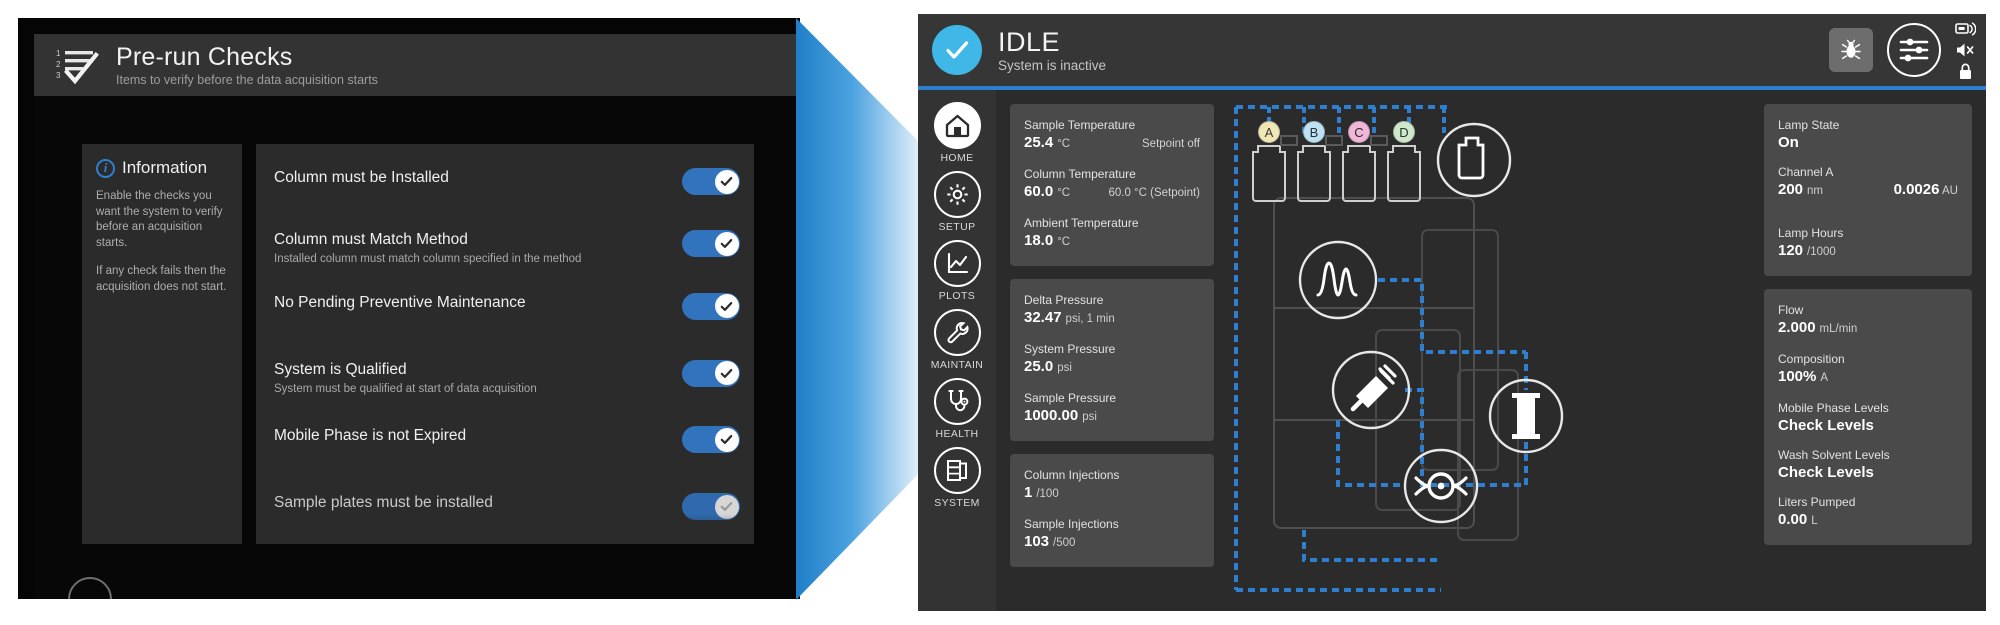  What do you see at coordinates (957, 158) in the screenshot?
I see `sidebar-label: HOME` at bounding box center [957, 158].